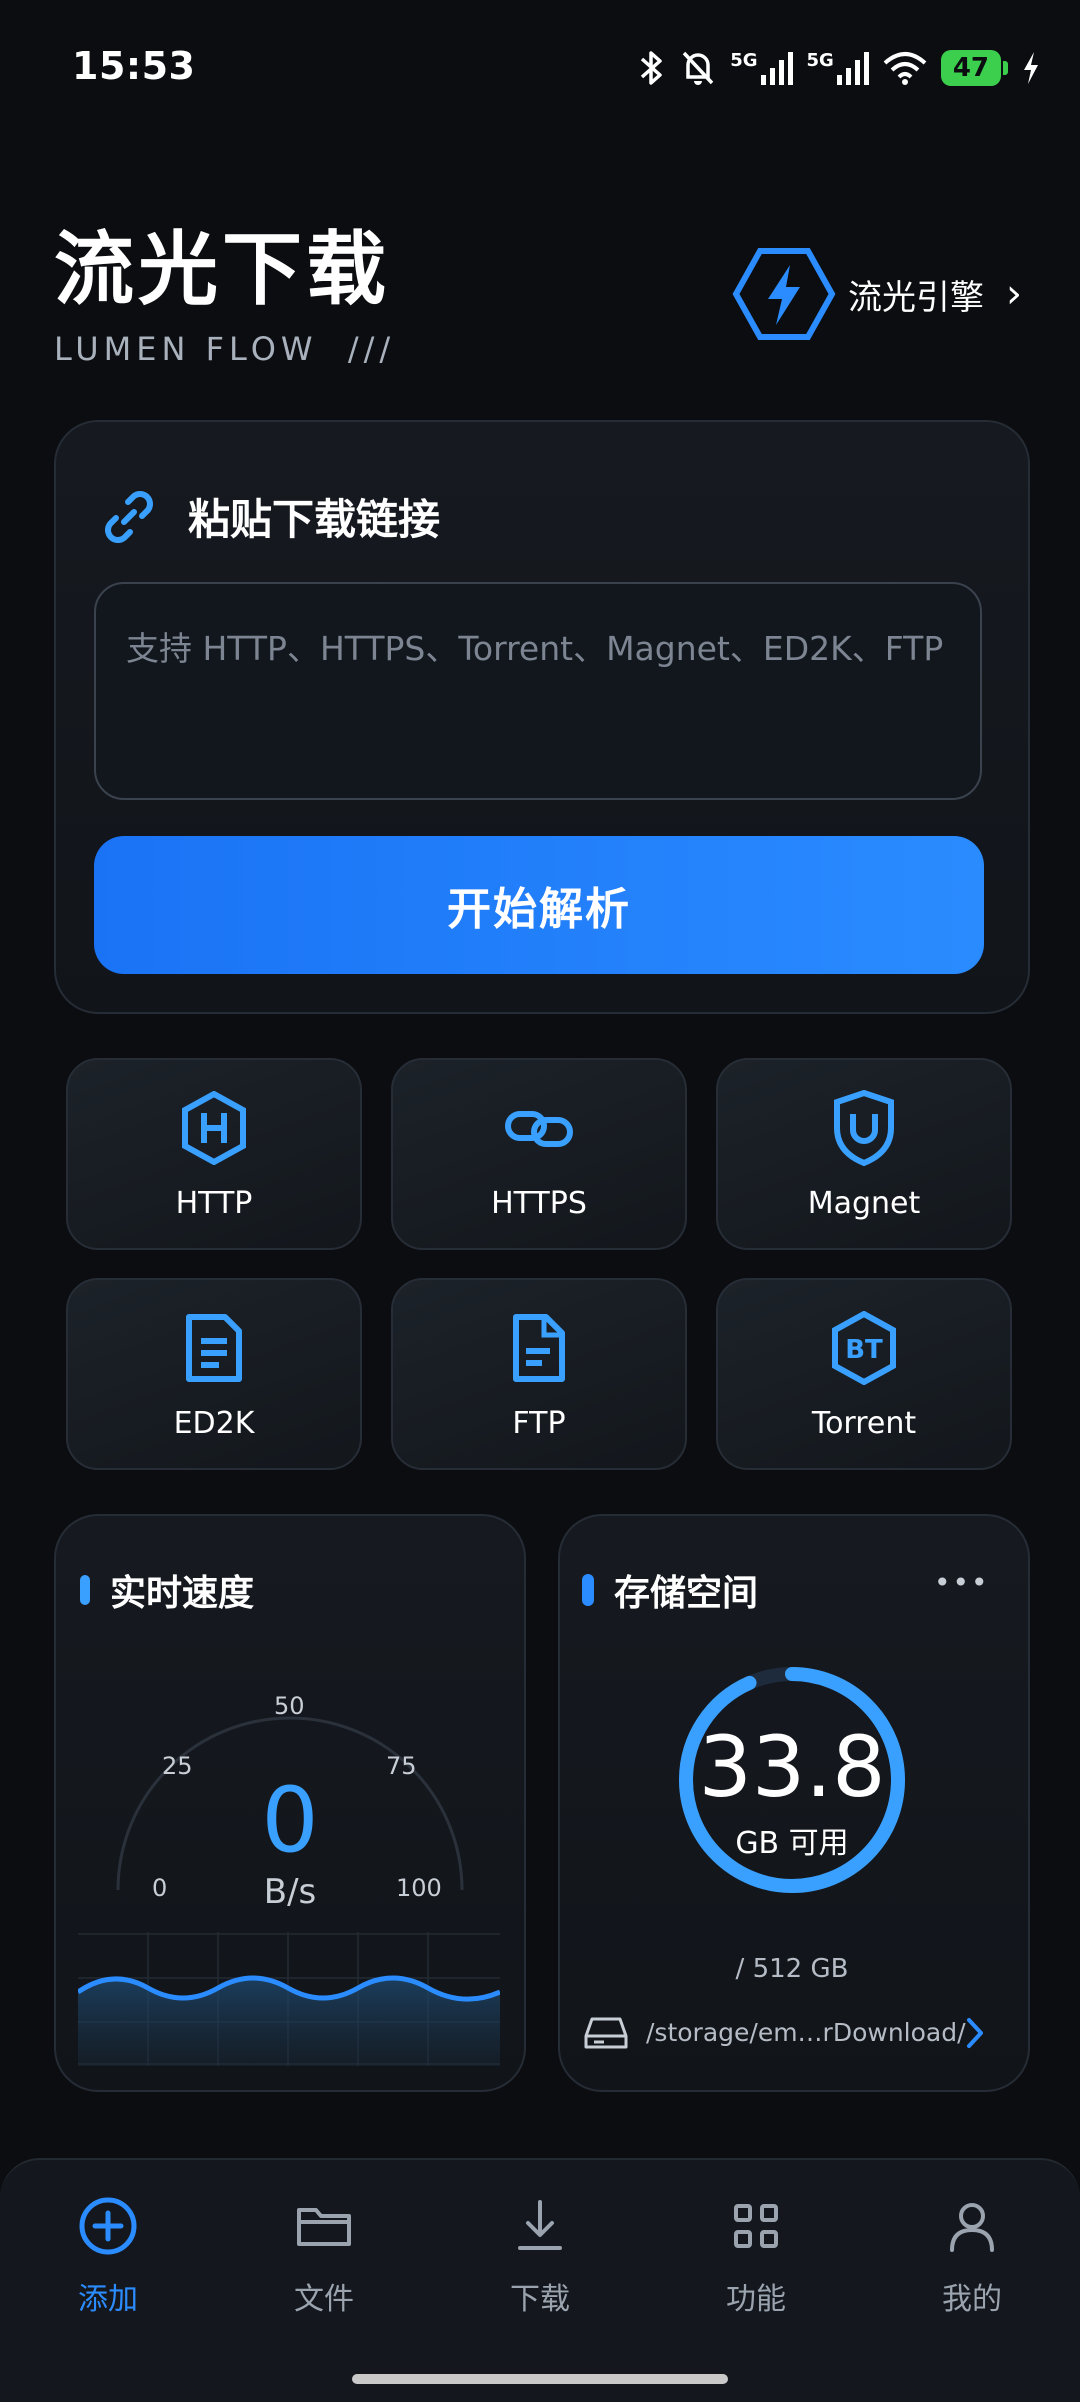 Image resolution: width=1080 pixels, height=2402 pixels. I want to click on protocol-tile-magnet: Magnet, so click(864, 1154).